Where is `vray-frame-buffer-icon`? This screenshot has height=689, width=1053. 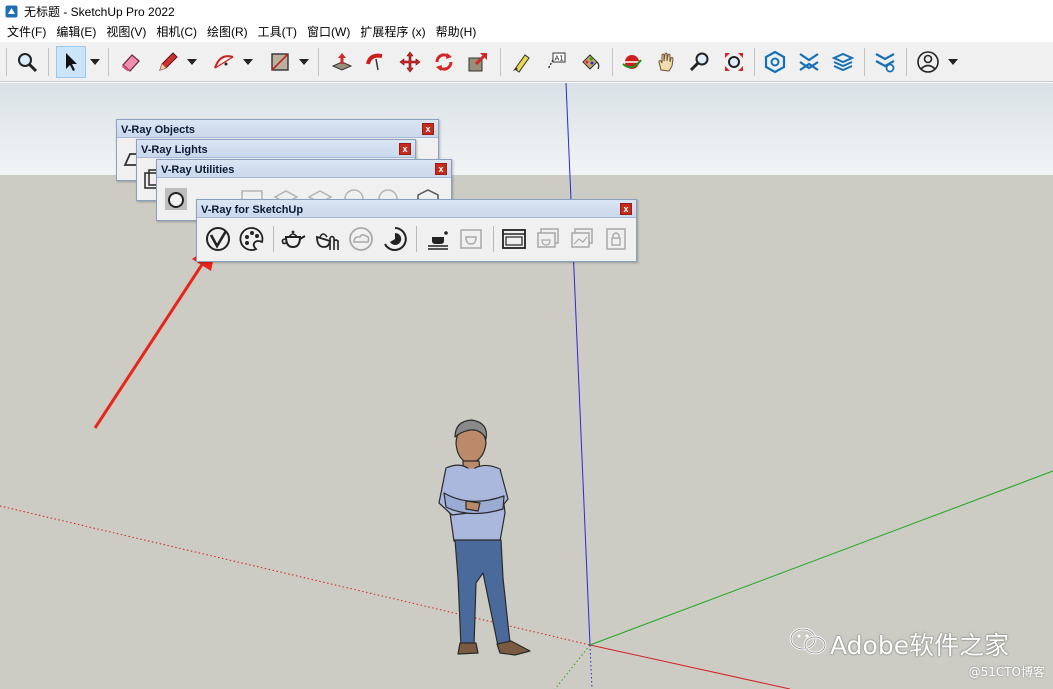
vray-frame-buffer-icon is located at coordinates (514, 239).